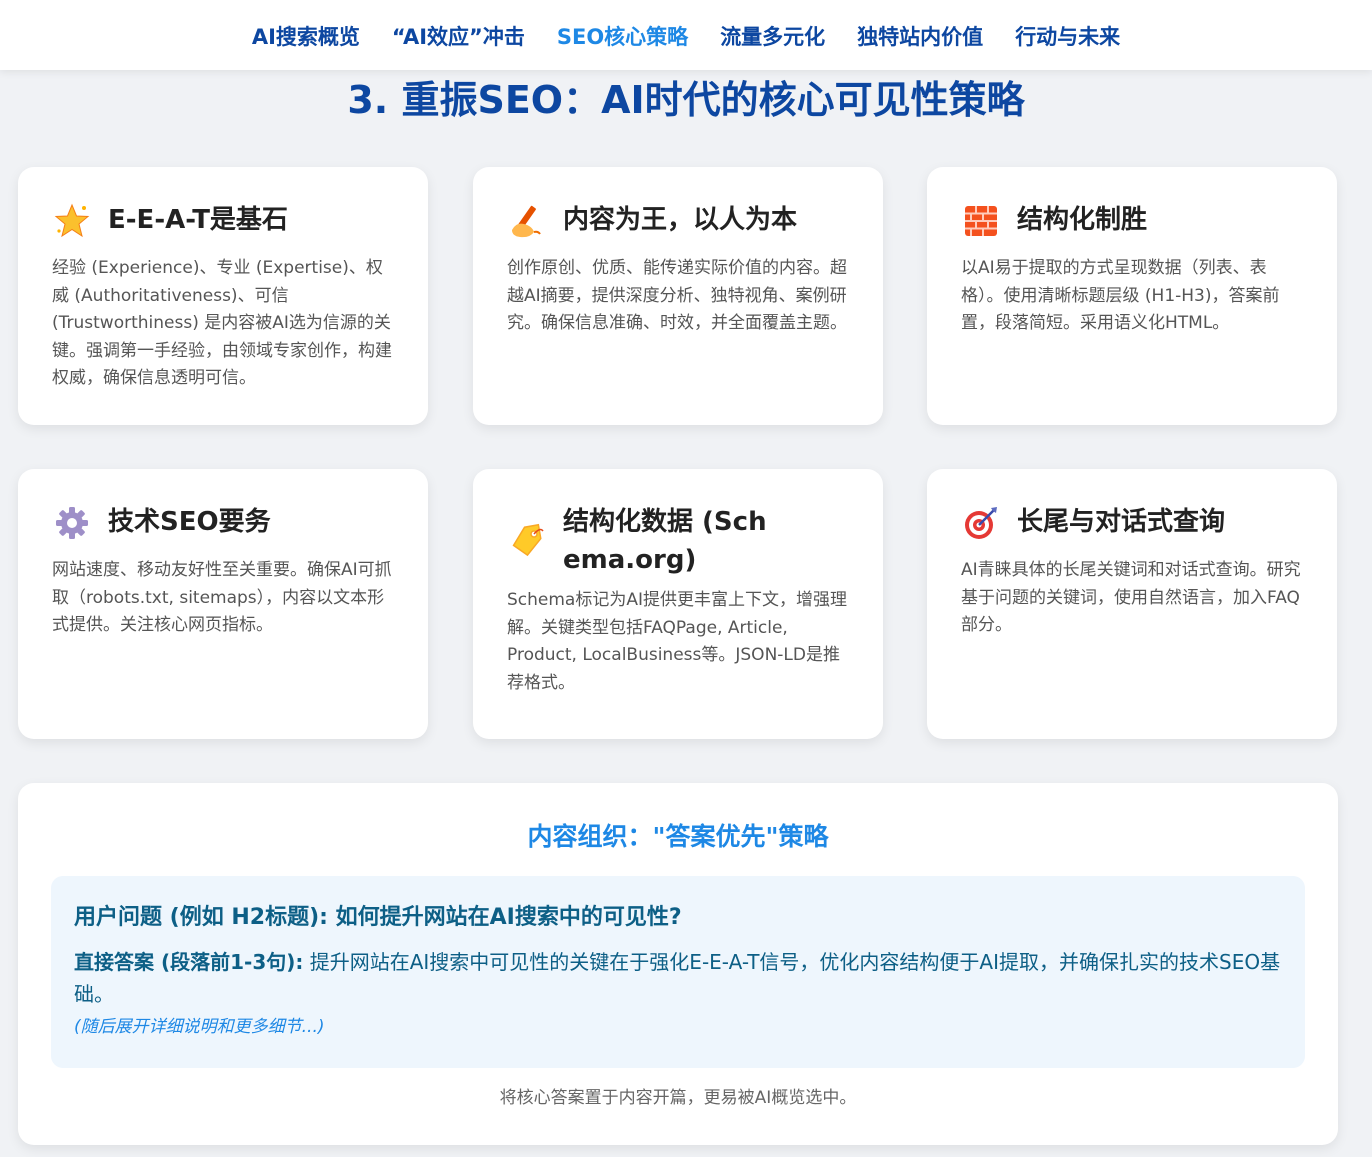 Image resolution: width=1372 pixels, height=1157 pixels. Describe the element at coordinates (680, 220) in the screenshot. I see `card-title: 内容为王，以人为本` at that location.